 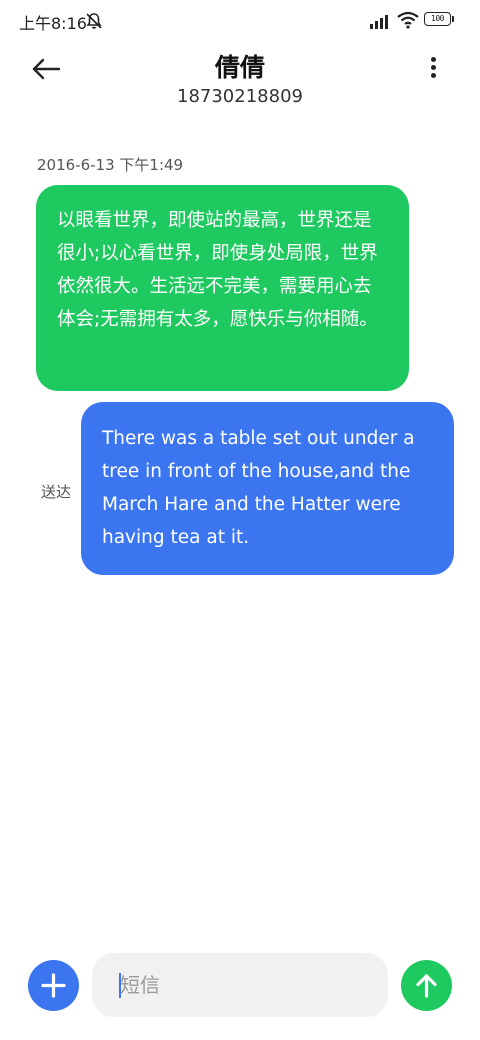 I want to click on contact-name: 倩倩, so click(x=239, y=67).